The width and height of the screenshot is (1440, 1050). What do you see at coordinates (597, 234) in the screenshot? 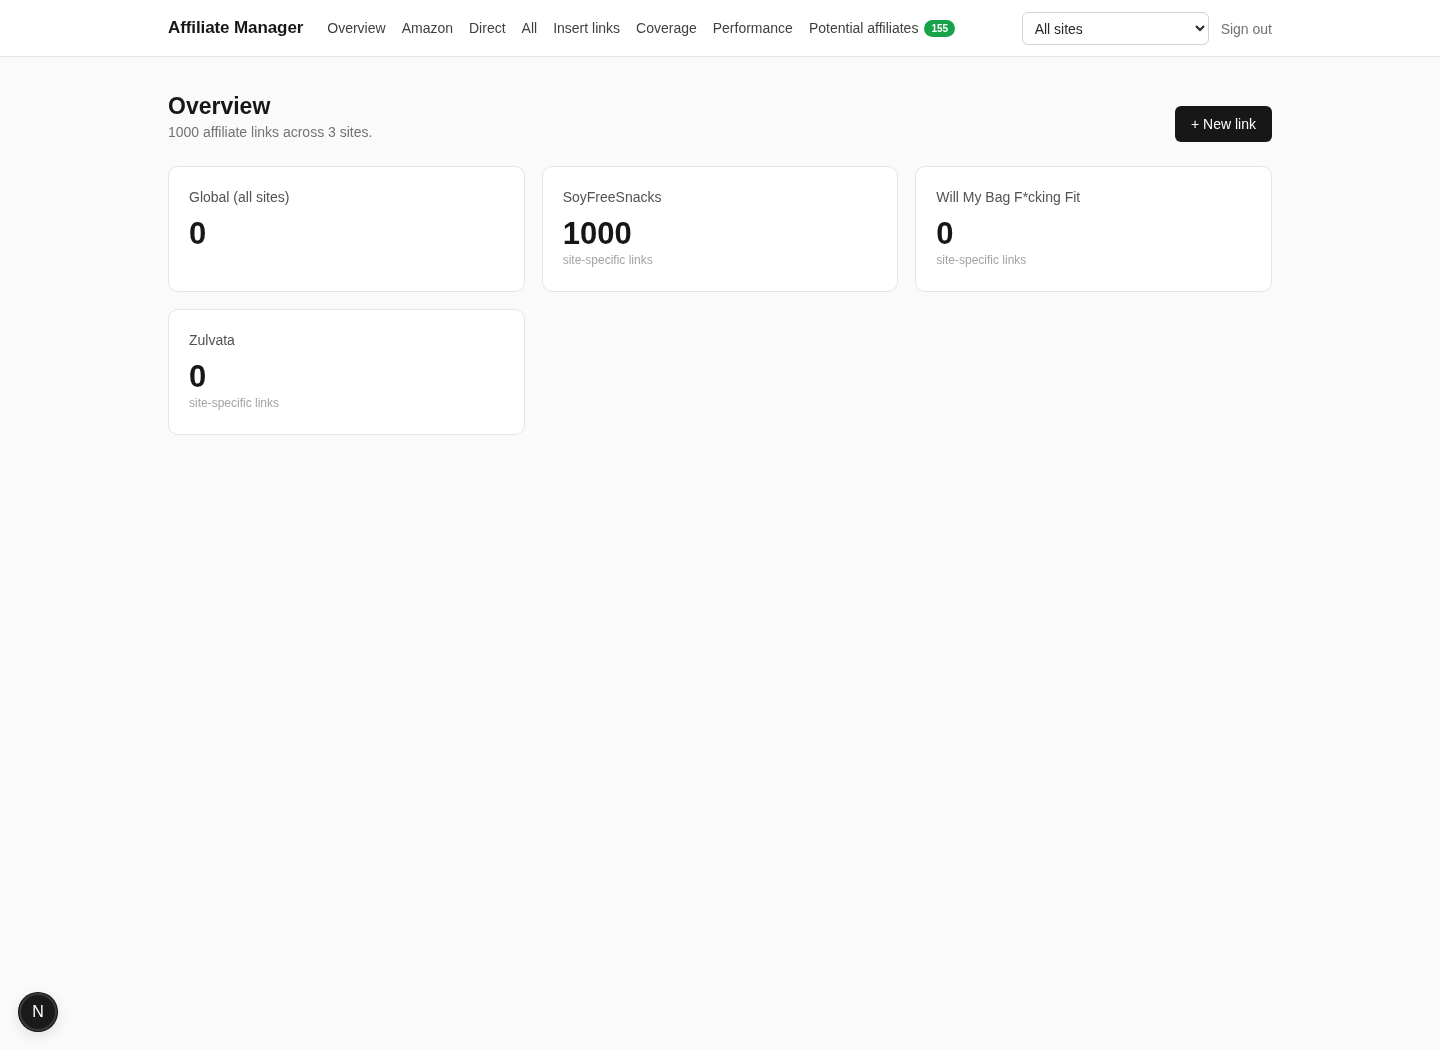
I see `link-count: 1000` at bounding box center [597, 234].